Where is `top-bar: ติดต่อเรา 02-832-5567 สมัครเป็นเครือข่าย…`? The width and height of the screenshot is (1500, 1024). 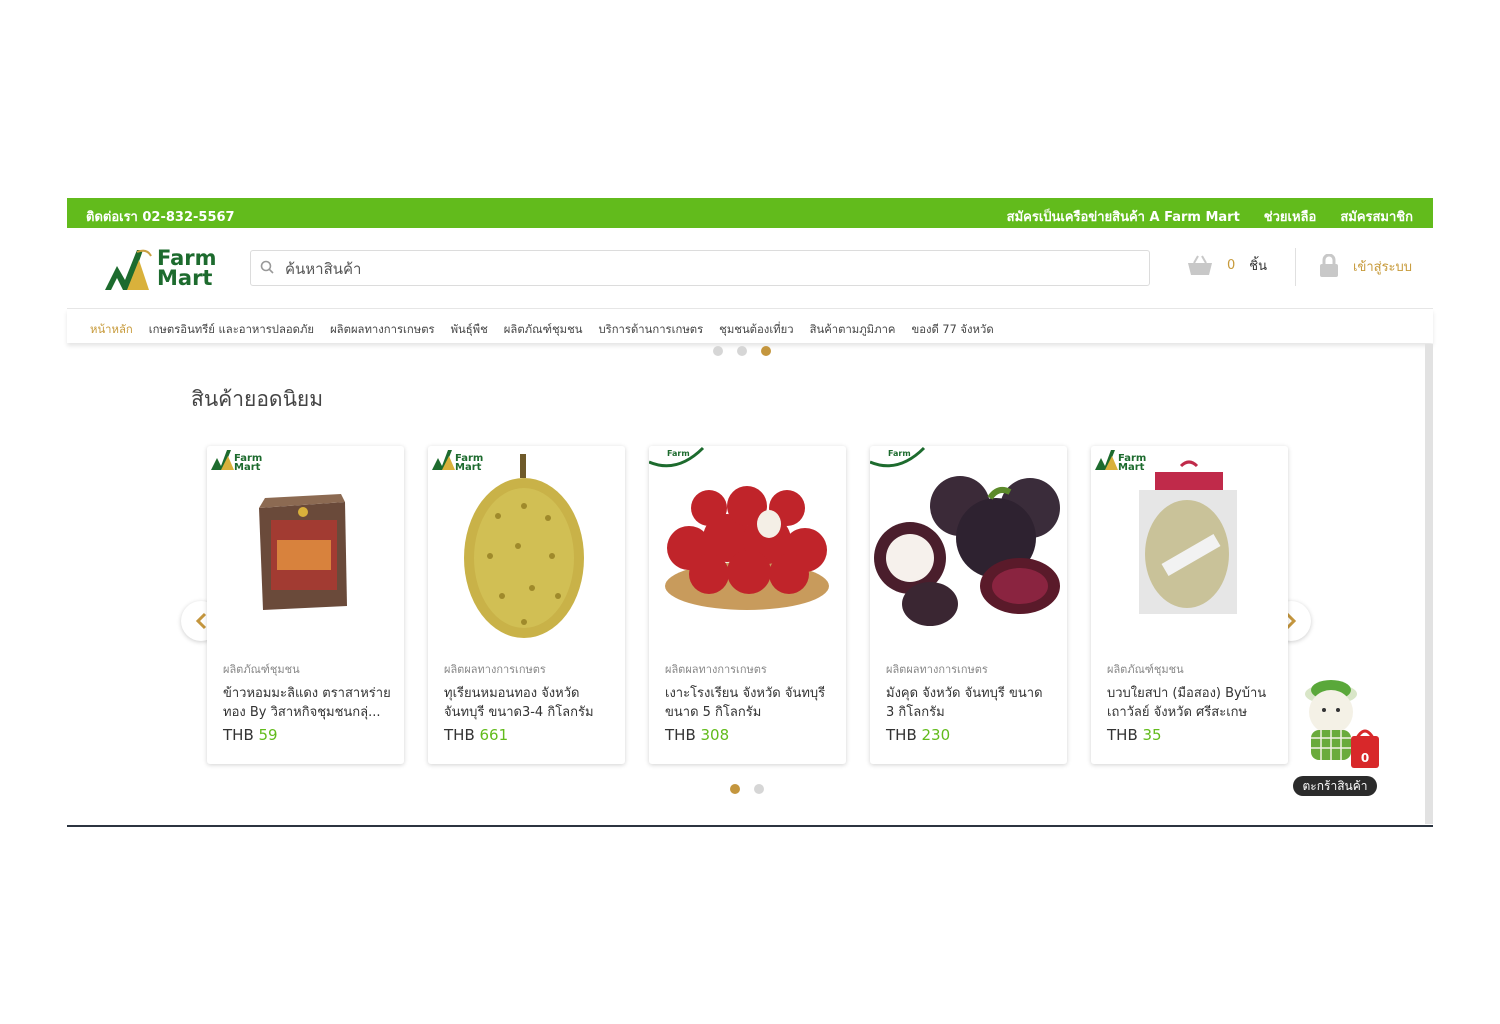 top-bar: ติดต่อเรา 02-832-5567 สมัครเป็นเครือข่าย… is located at coordinates (750, 213).